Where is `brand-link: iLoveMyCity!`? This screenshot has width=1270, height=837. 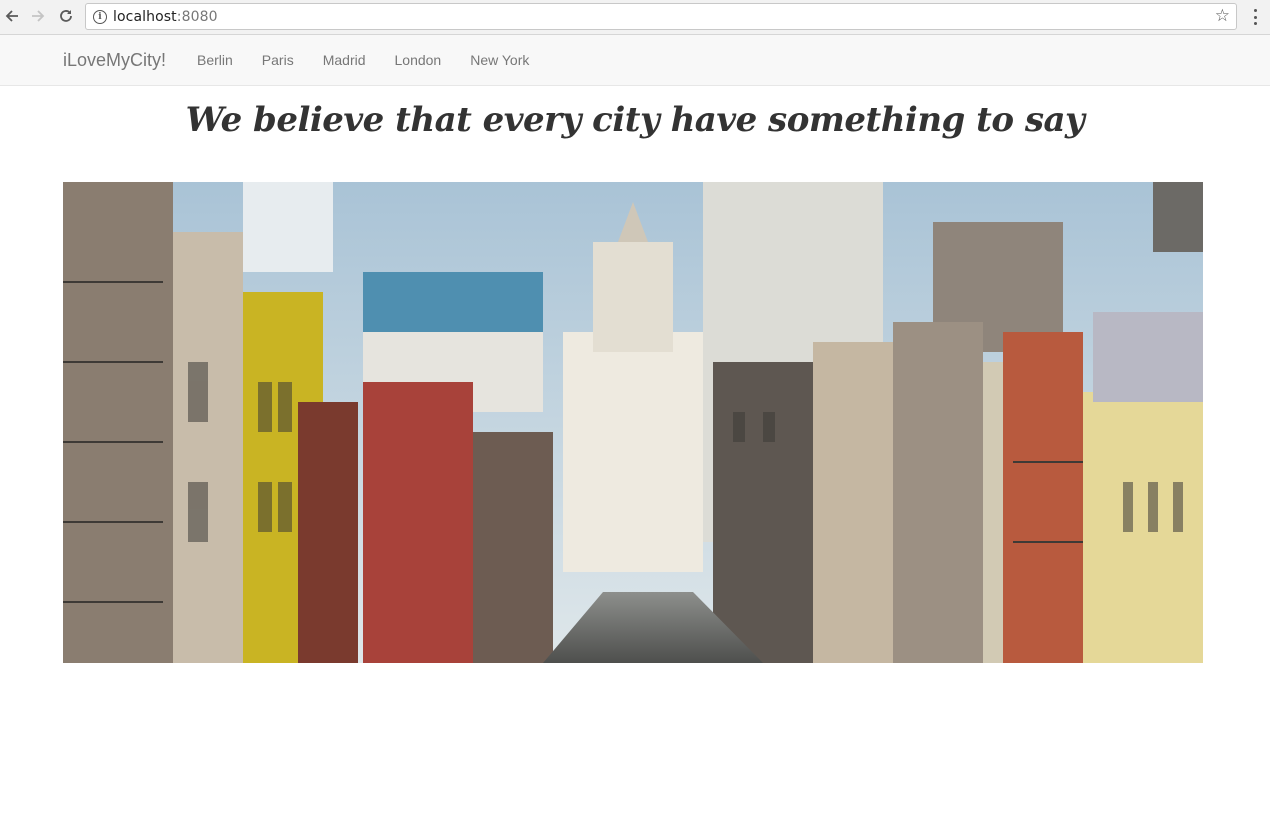
brand-link: iLoveMyCity! is located at coordinates (114, 60).